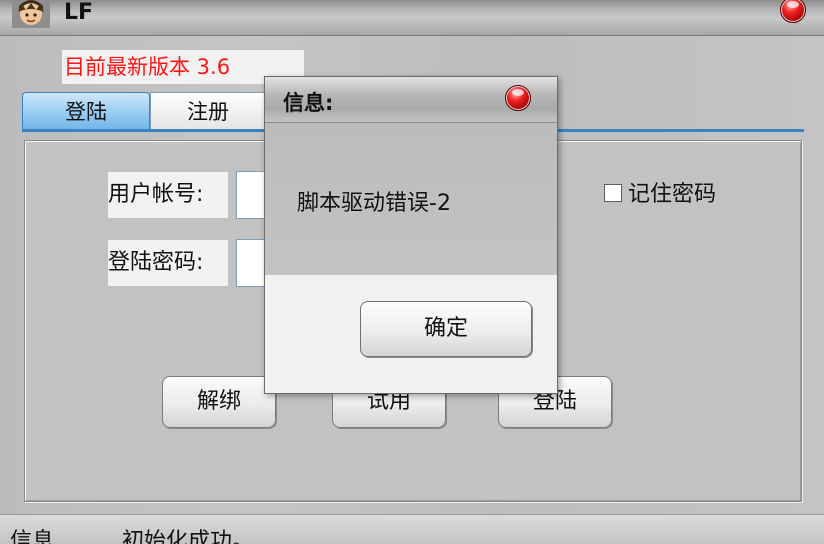 This screenshot has width=824, height=544. What do you see at coordinates (32, 536) in the screenshot?
I see `status-key: 信息` at bounding box center [32, 536].